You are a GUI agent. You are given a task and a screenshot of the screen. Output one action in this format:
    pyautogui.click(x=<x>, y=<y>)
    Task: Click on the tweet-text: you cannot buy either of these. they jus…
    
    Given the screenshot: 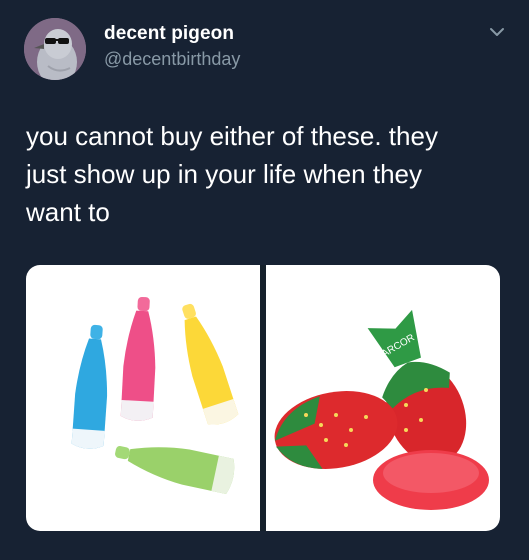 What is the action you would take?
    pyautogui.click(x=232, y=174)
    